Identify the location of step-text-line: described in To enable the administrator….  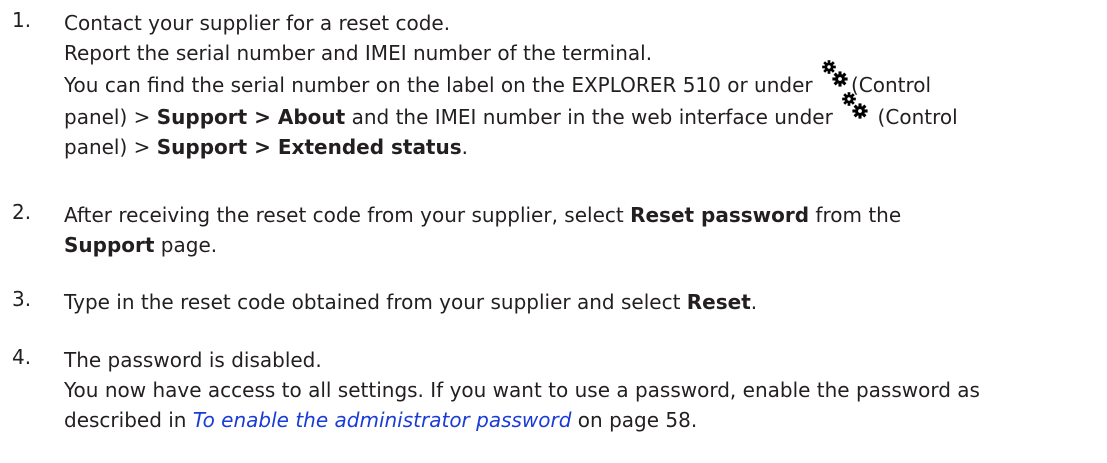
(575, 420).